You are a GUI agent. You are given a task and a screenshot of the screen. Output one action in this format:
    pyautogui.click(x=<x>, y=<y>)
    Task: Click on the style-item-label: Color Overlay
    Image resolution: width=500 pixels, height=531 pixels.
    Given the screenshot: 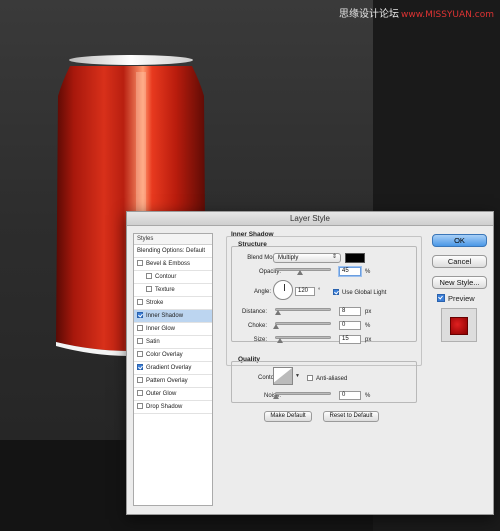 What is the action you would take?
    pyautogui.click(x=164, y=355)
    